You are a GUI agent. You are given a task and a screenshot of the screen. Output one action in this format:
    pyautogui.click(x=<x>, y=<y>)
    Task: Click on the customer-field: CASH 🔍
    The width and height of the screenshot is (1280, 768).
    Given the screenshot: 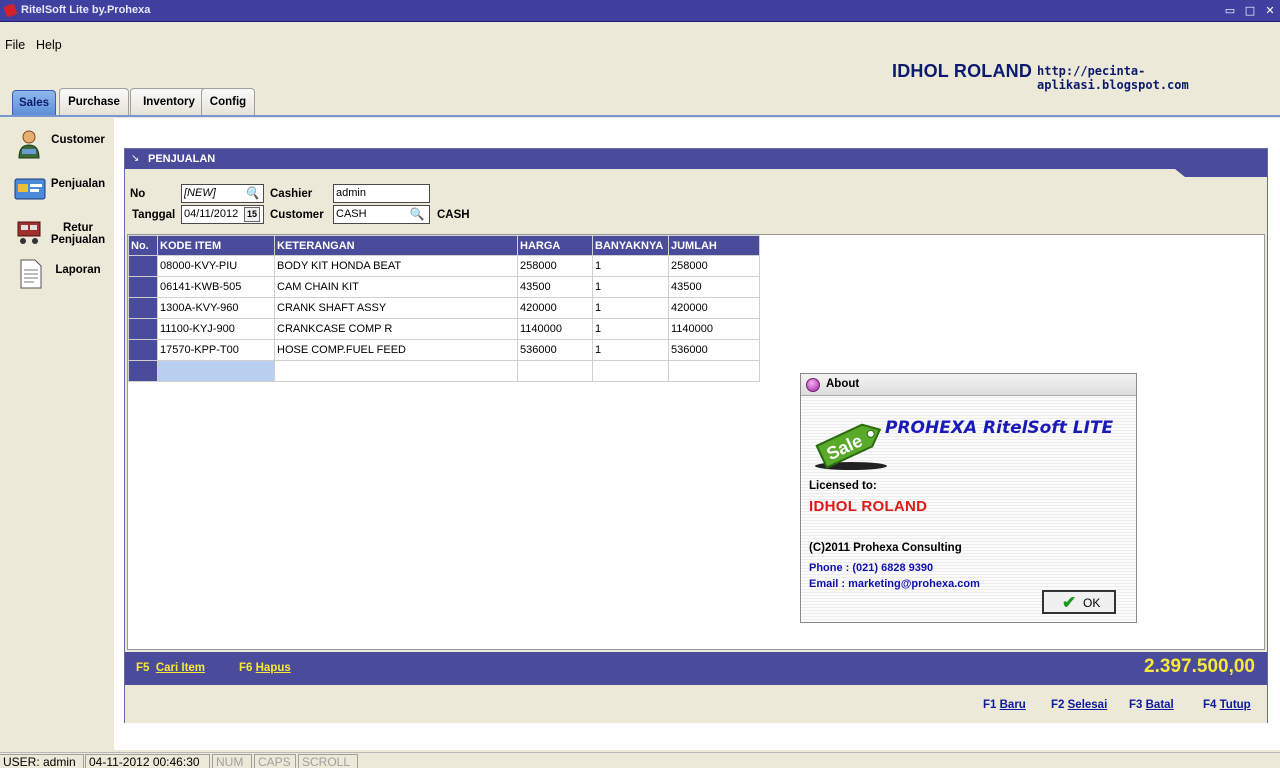 What is the action you would take?
    pyautogui.click(x=381, y=214)
    